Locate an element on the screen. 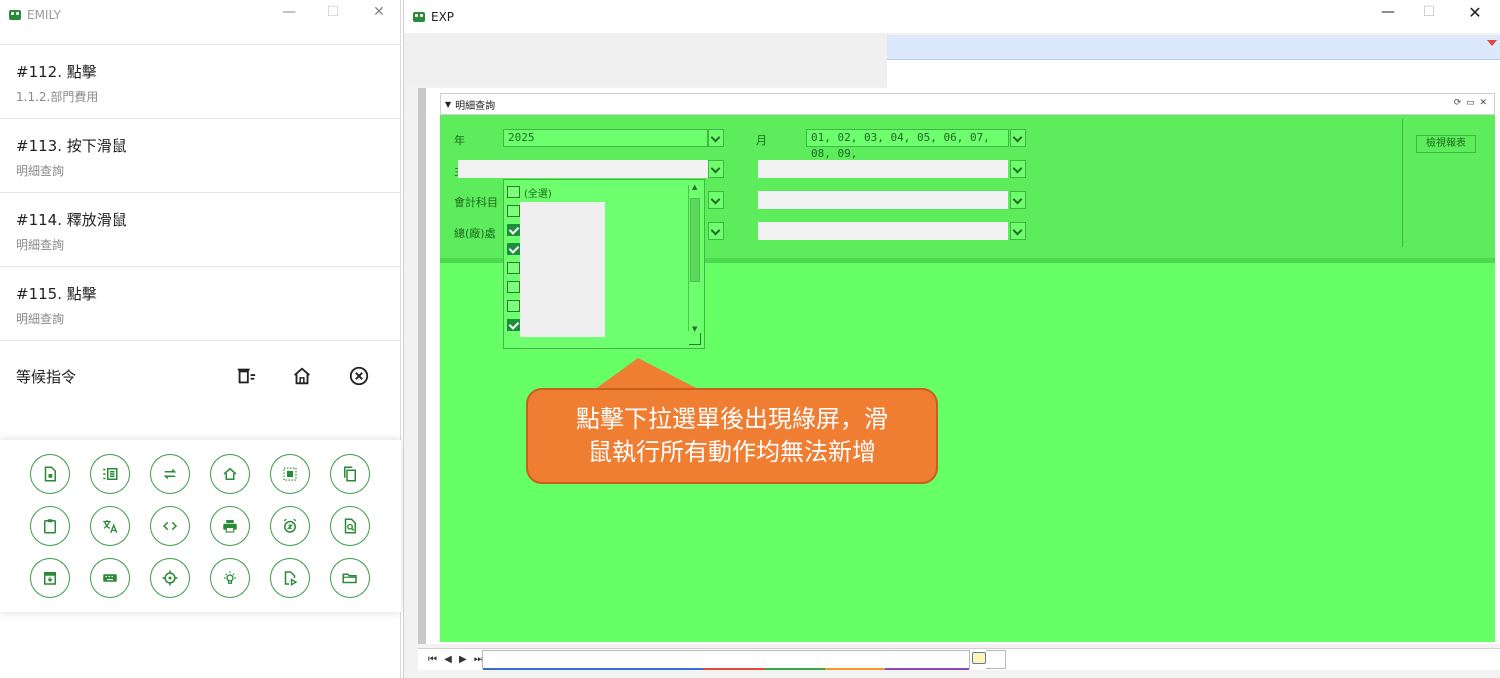 This screenshot has height=678, width=1500. emily-titlebar: EMILY — ☐ ✕ is located at coordinates (200, 15).